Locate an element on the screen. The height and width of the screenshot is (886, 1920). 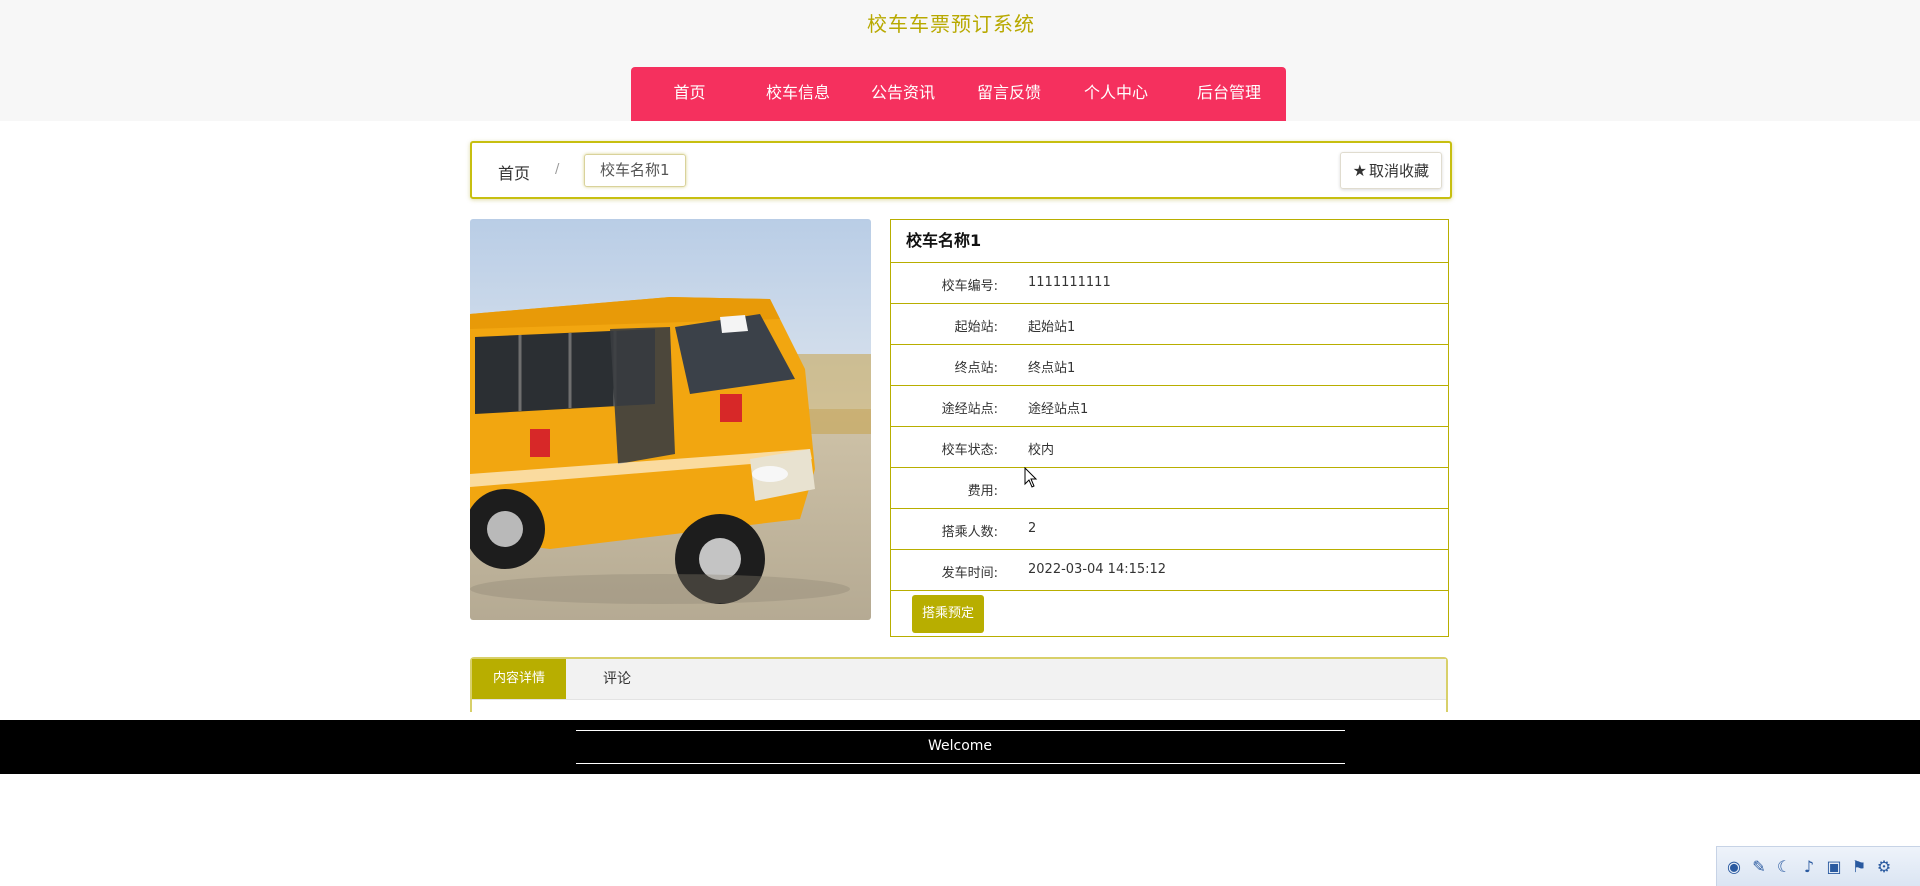
detail-row-passengers: 搭乘人数: 2 is located at coordinates (1169, 529).